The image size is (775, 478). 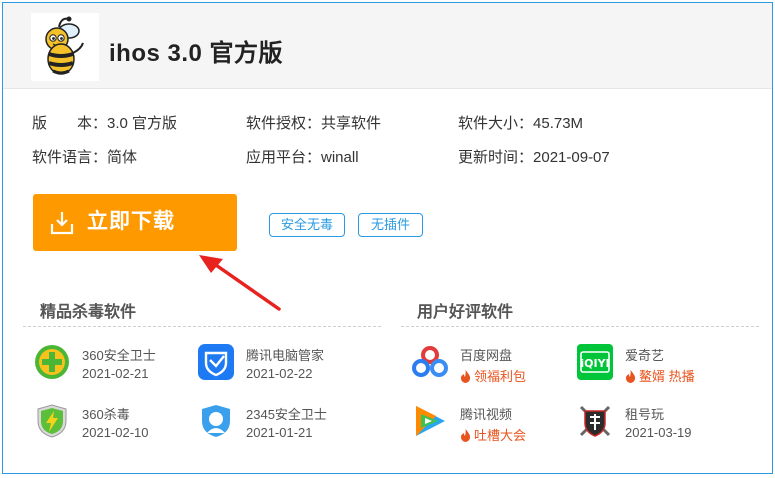 I want to click on item-name: 2345安全卫士, so click(x=286, y=414).